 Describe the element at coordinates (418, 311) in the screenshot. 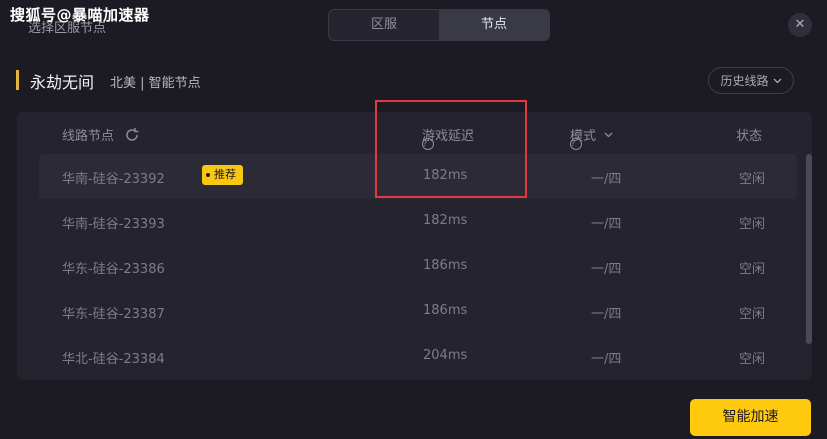

I see `table-row: 华东-硅谷-23387 186ms 一/四 空闲` at that location.